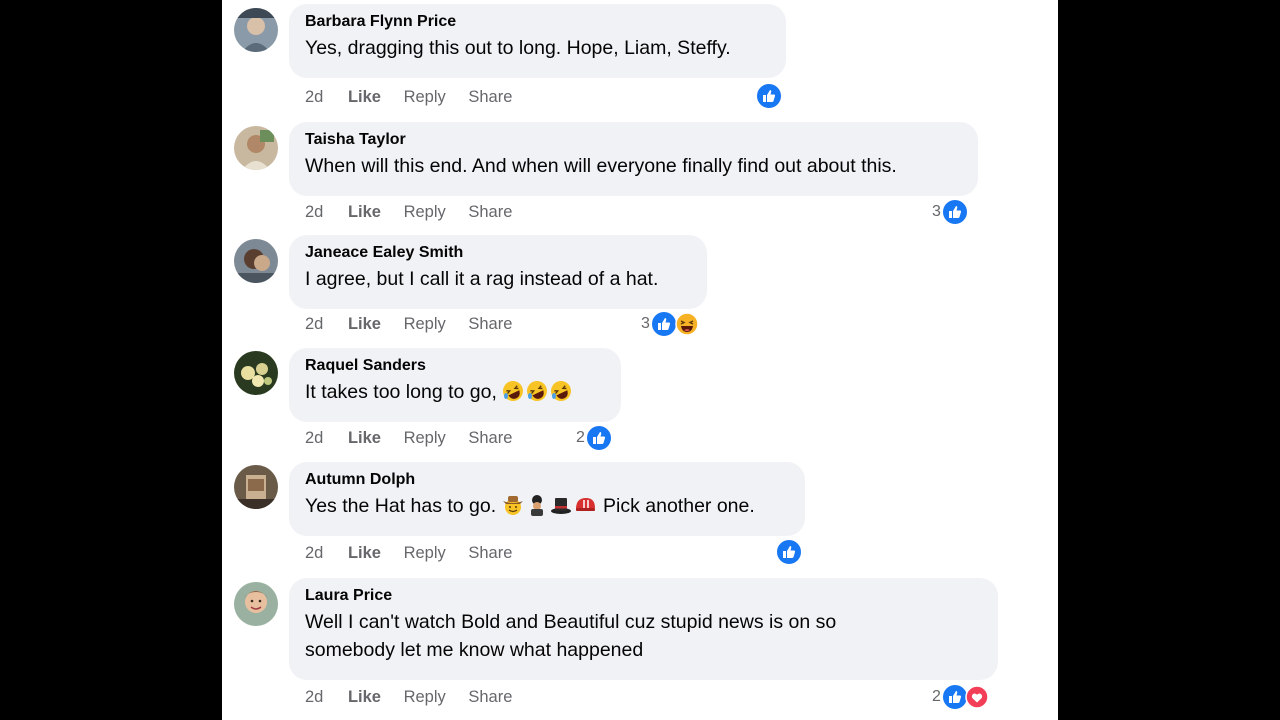 This screenshot has height=720, width=1280. I want to click on comment-author: Raquel Sanders, so click(454, 366).